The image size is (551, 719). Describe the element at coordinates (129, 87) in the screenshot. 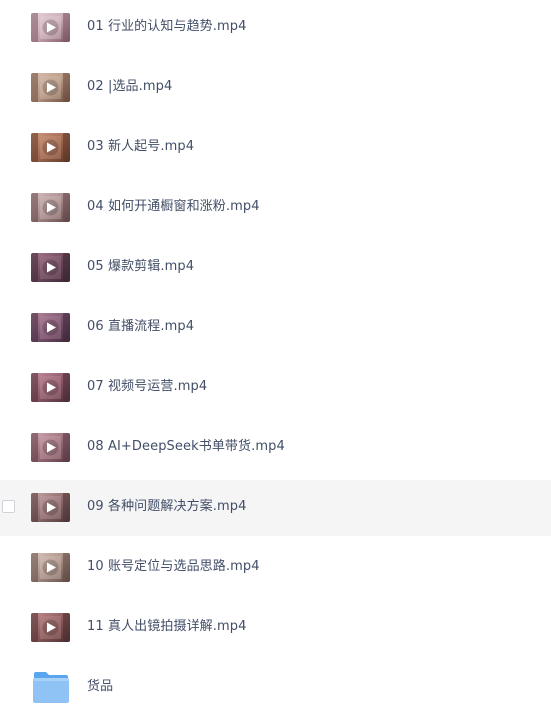

I see `file-name: 02 |选品.mp4` at that location.